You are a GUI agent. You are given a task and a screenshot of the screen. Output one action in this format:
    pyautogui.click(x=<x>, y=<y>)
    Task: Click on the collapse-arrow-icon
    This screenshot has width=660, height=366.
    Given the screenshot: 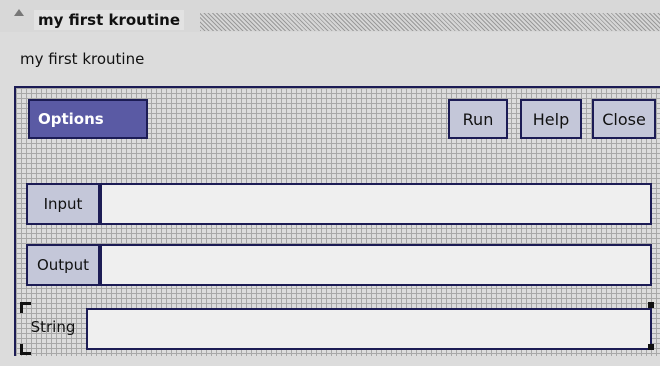 What is the action you would take?
    pyautogui.click(x=19, y=12)
    